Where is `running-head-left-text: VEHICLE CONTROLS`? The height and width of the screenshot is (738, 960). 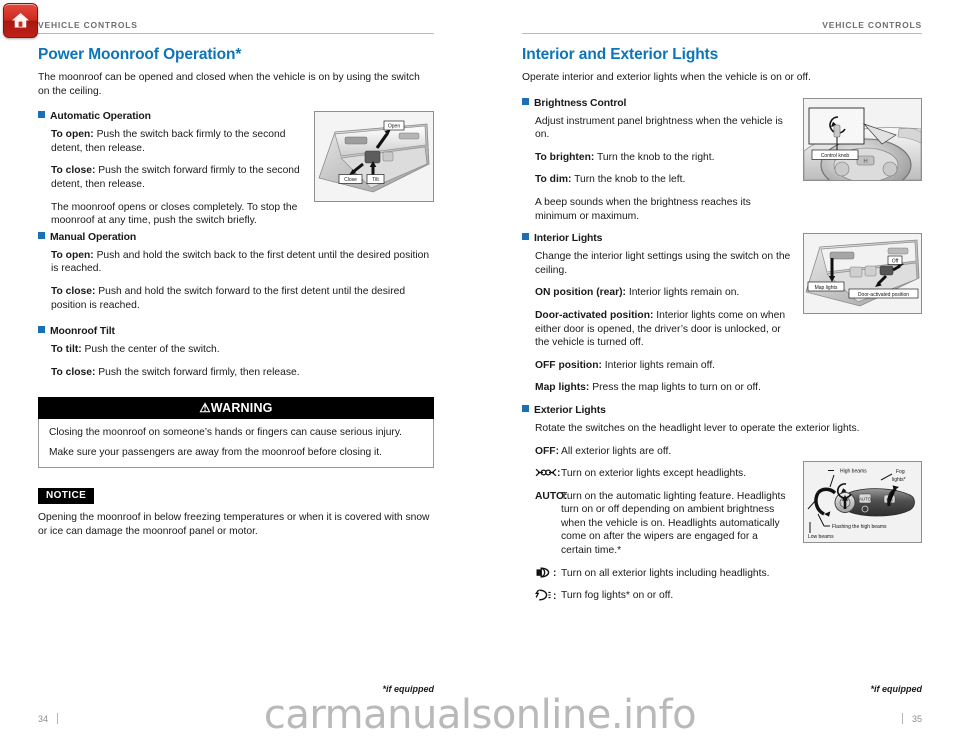 running-head-left-text: VEHICLE CONTROLS is located at coordinates (88, 25).